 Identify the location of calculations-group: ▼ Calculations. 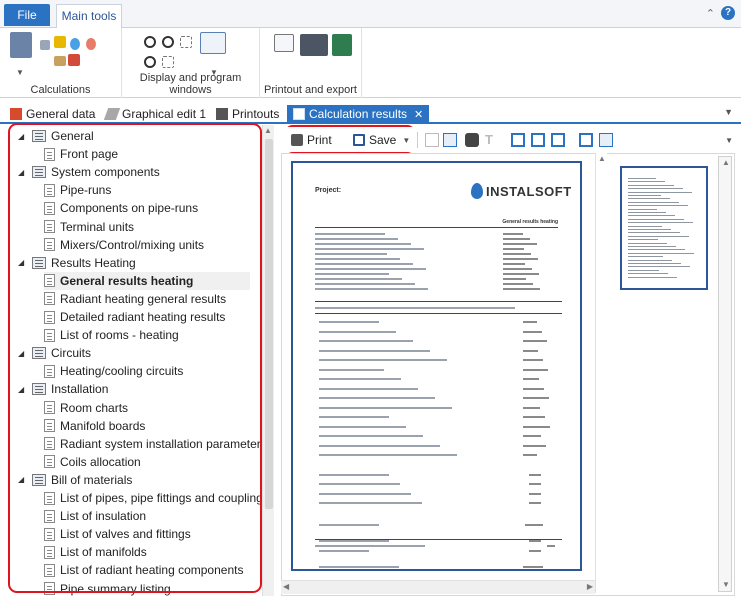
(61, 63).